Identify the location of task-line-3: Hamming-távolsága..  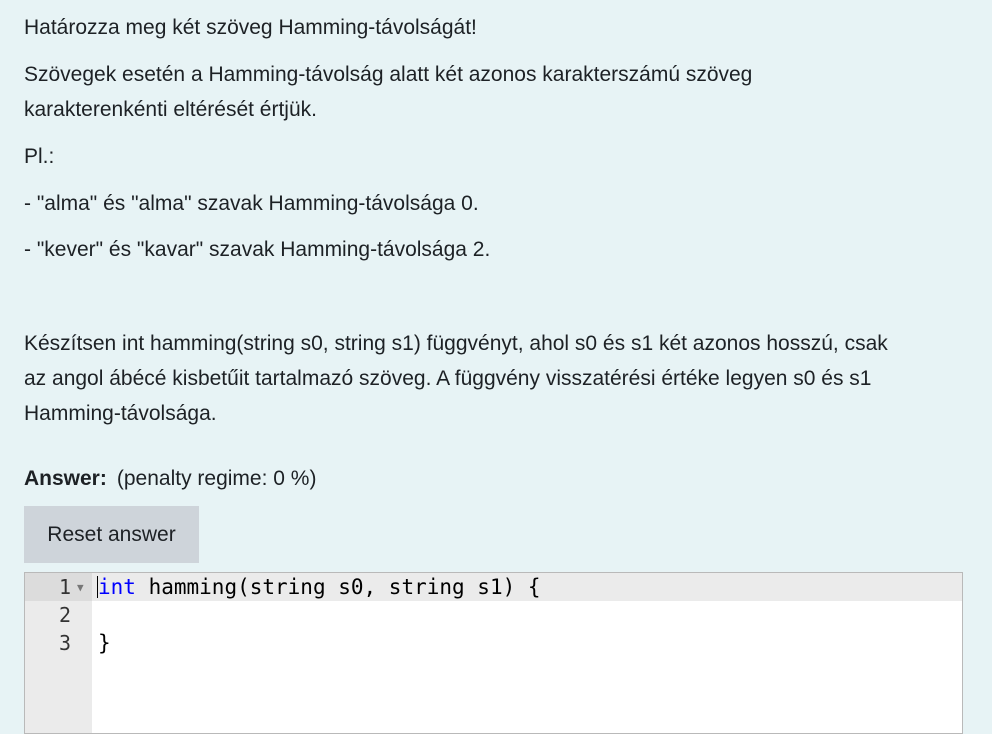
(120, 413).